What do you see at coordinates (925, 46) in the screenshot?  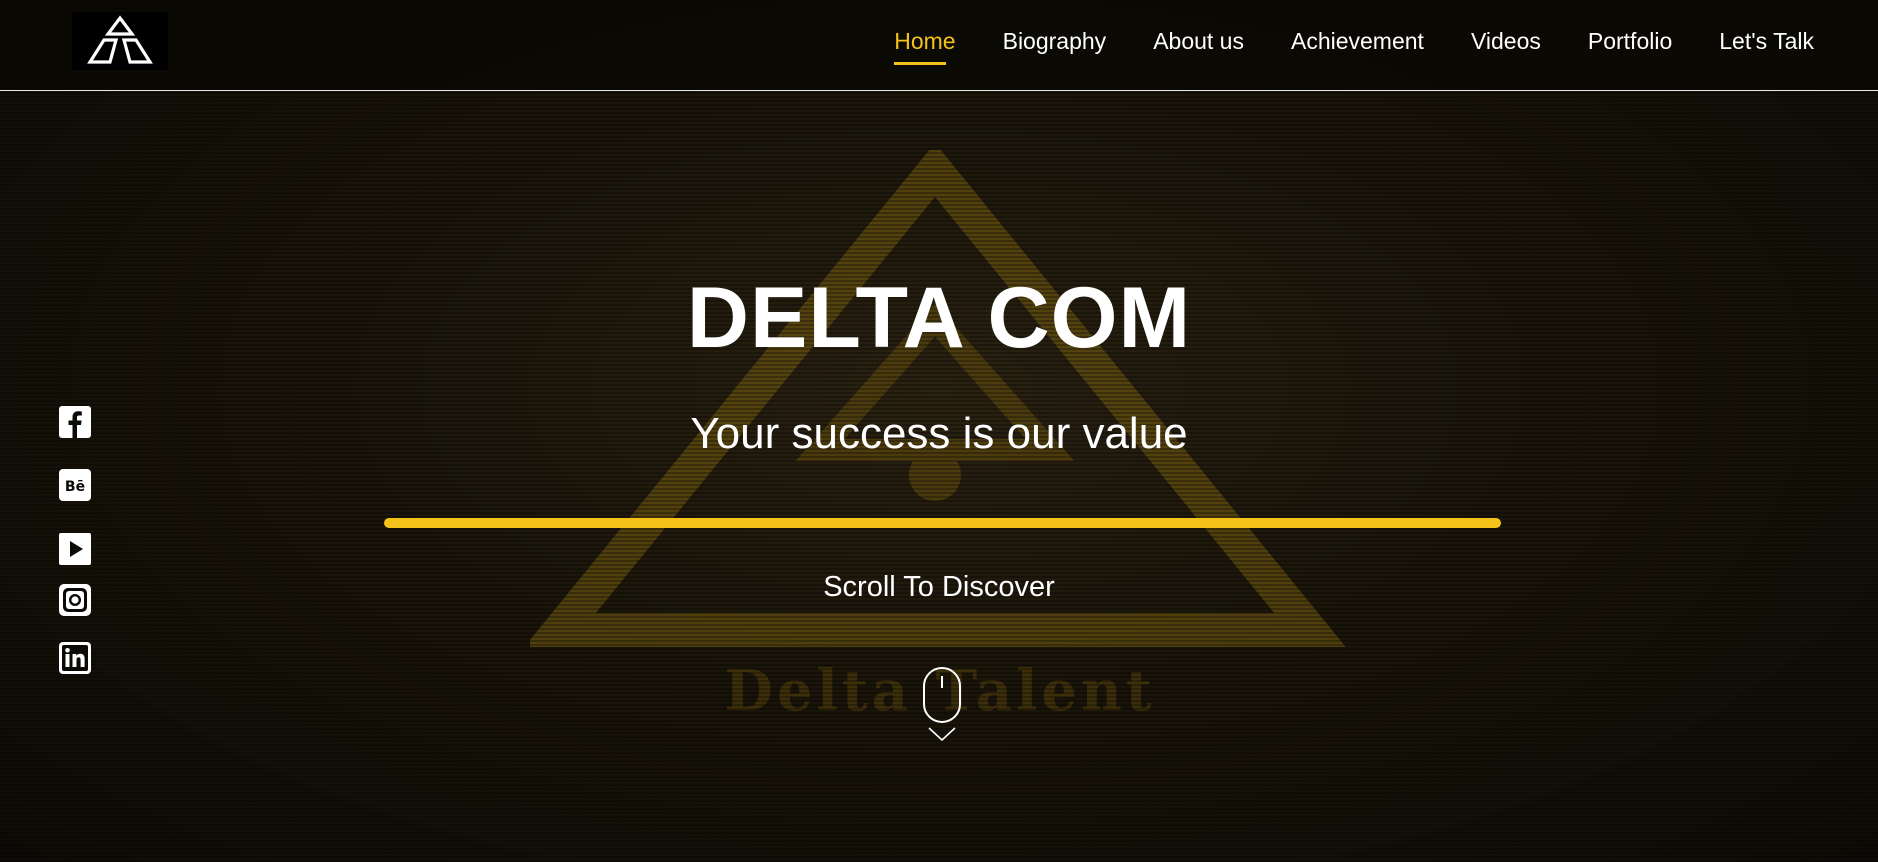 I see `nav-home: Home` at bounding box center [925, 46].